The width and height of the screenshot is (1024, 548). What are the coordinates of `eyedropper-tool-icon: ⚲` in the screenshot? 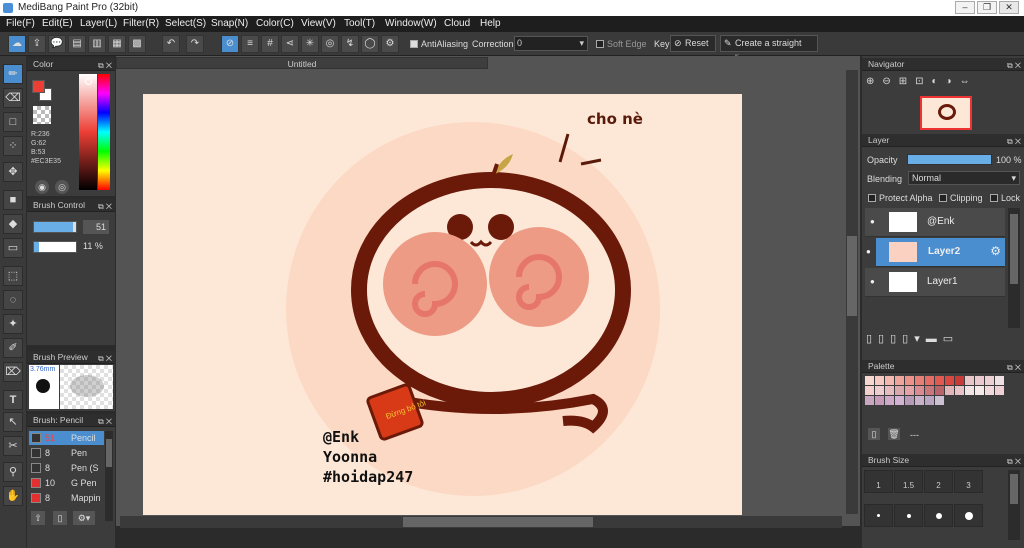 It's located at (13, 472).